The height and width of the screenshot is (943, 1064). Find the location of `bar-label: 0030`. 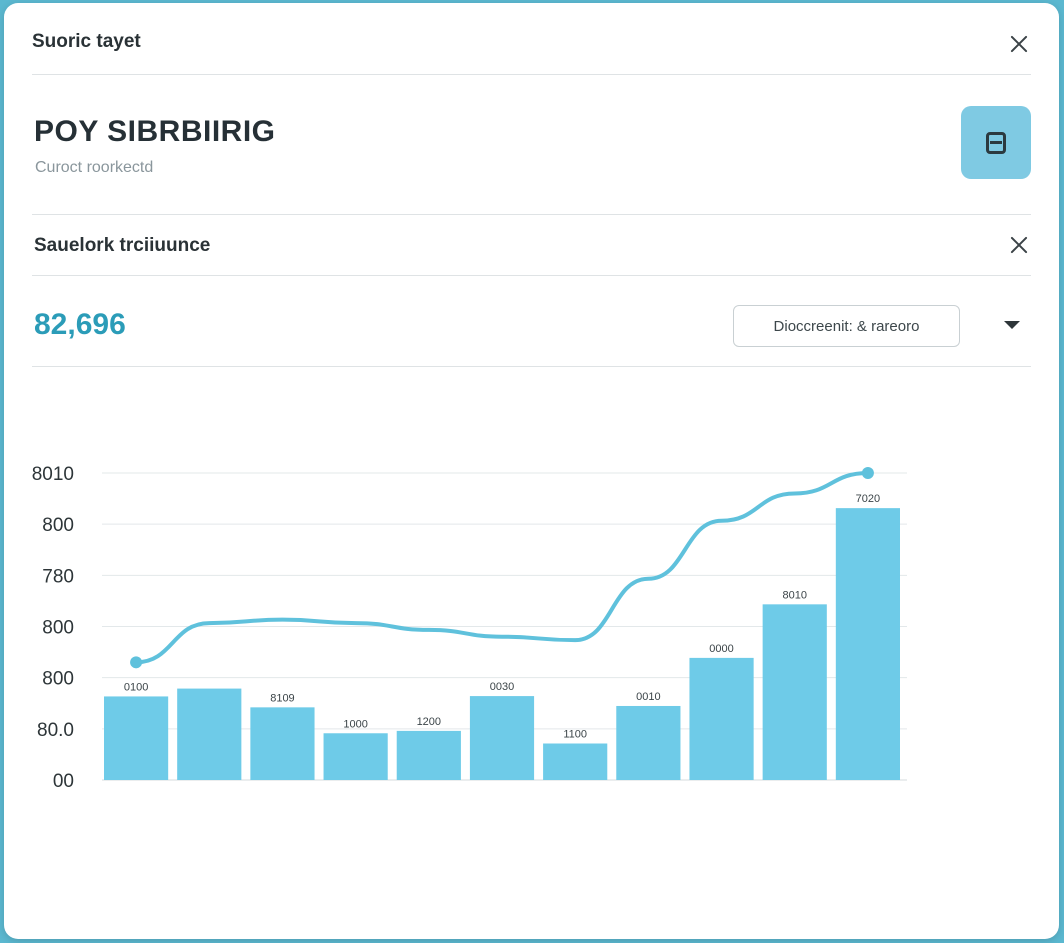

bar-label: 0030 is located at coordinates (502, 687).